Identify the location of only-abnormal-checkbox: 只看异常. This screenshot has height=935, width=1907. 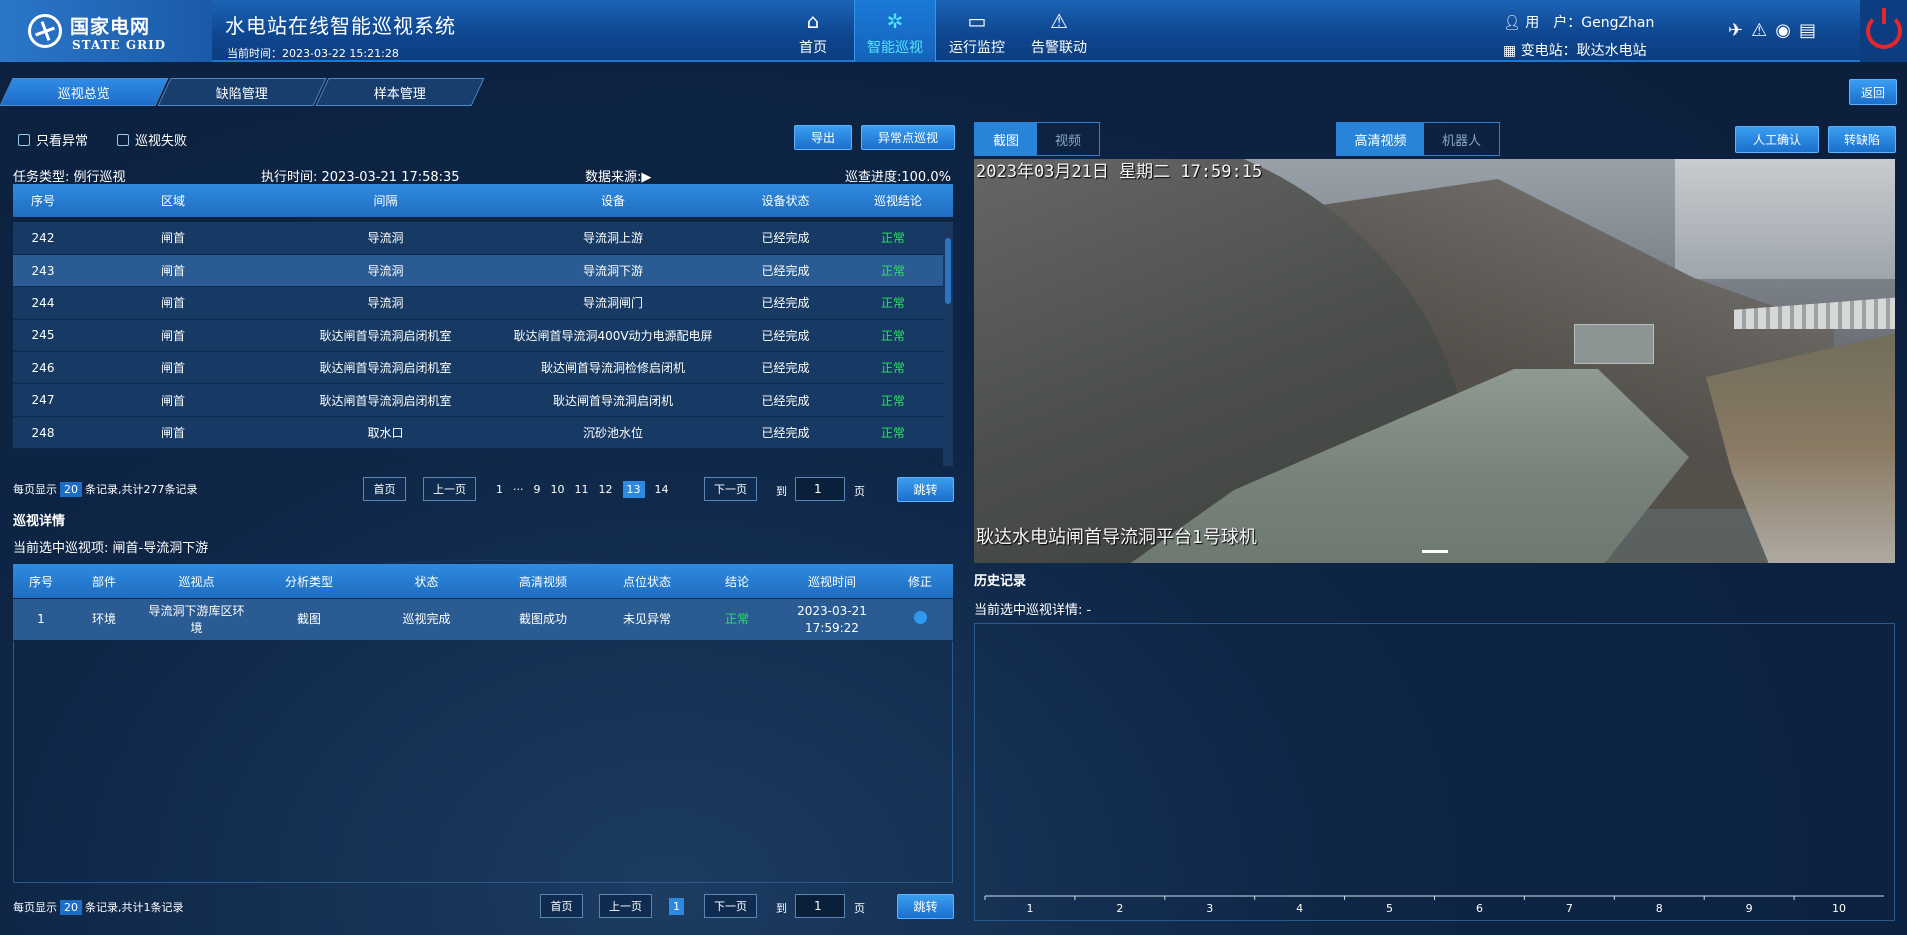
(53, 139).